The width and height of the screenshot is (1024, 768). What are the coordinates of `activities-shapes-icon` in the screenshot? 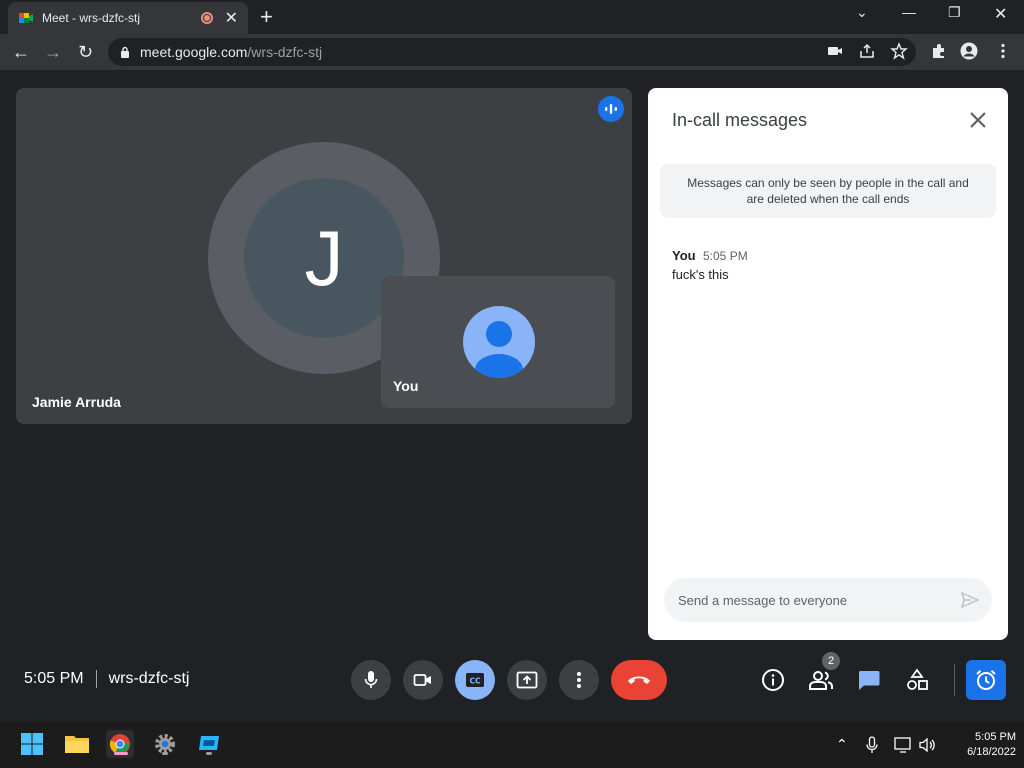 It's located at (917, 679).